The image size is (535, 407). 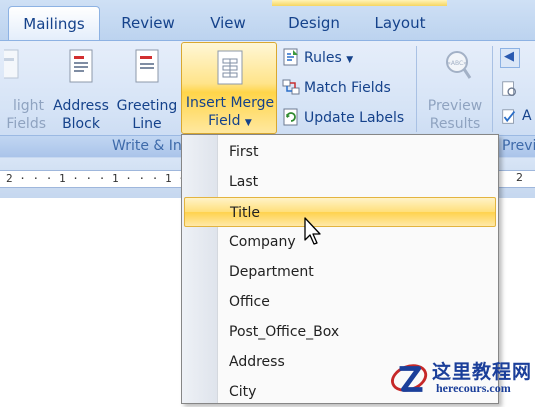 I want to click on greeting-line-button: Greeting Line, so click(x=147, y=88).